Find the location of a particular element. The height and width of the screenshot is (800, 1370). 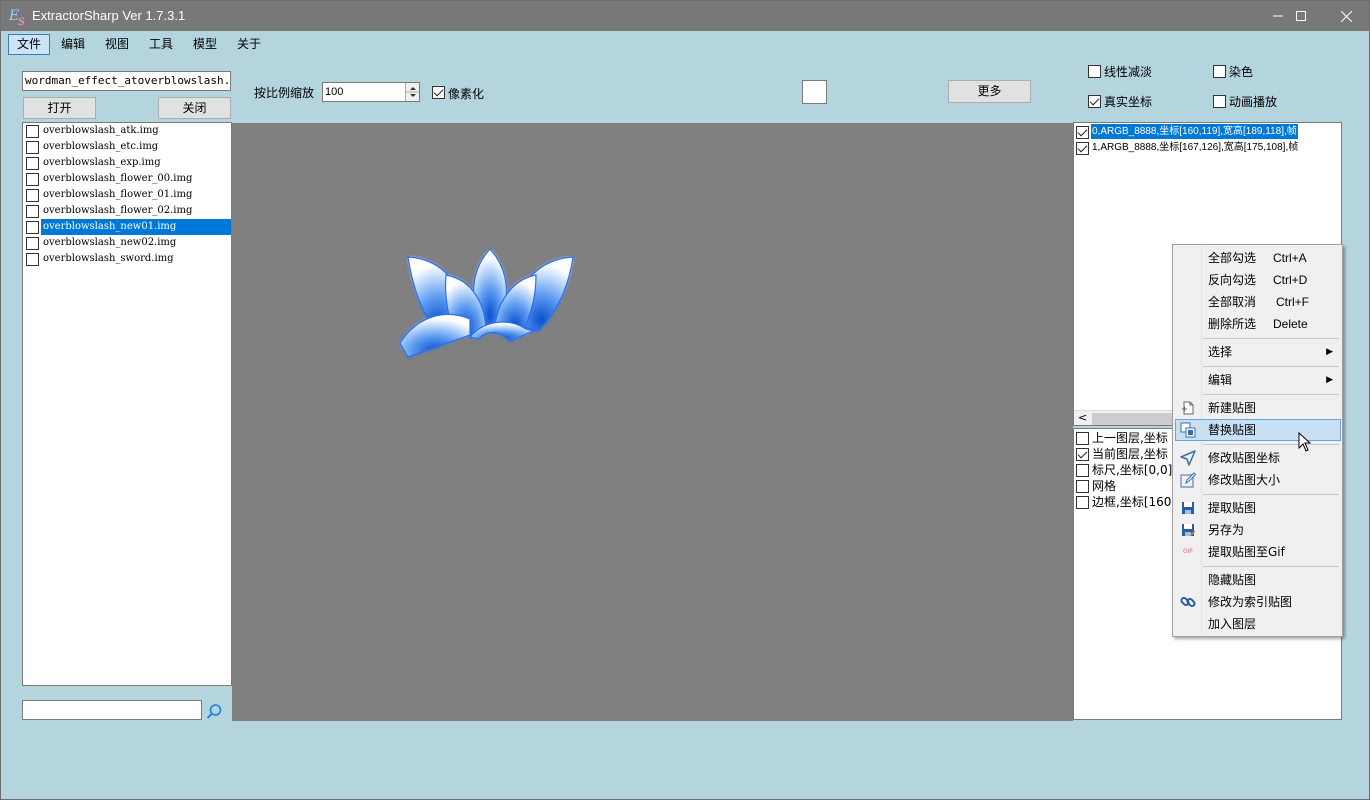

spin-arrows-icon is located at coordinates (412, 92).